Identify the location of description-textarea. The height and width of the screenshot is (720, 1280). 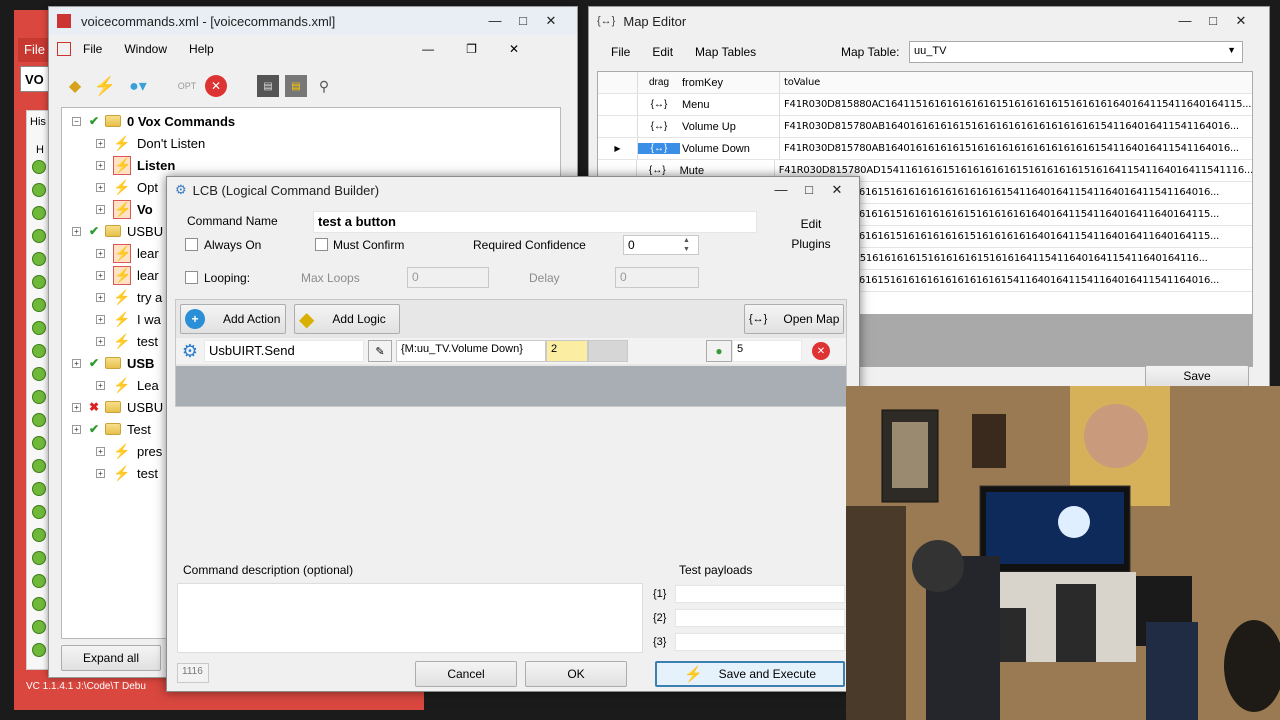
(410, 618).